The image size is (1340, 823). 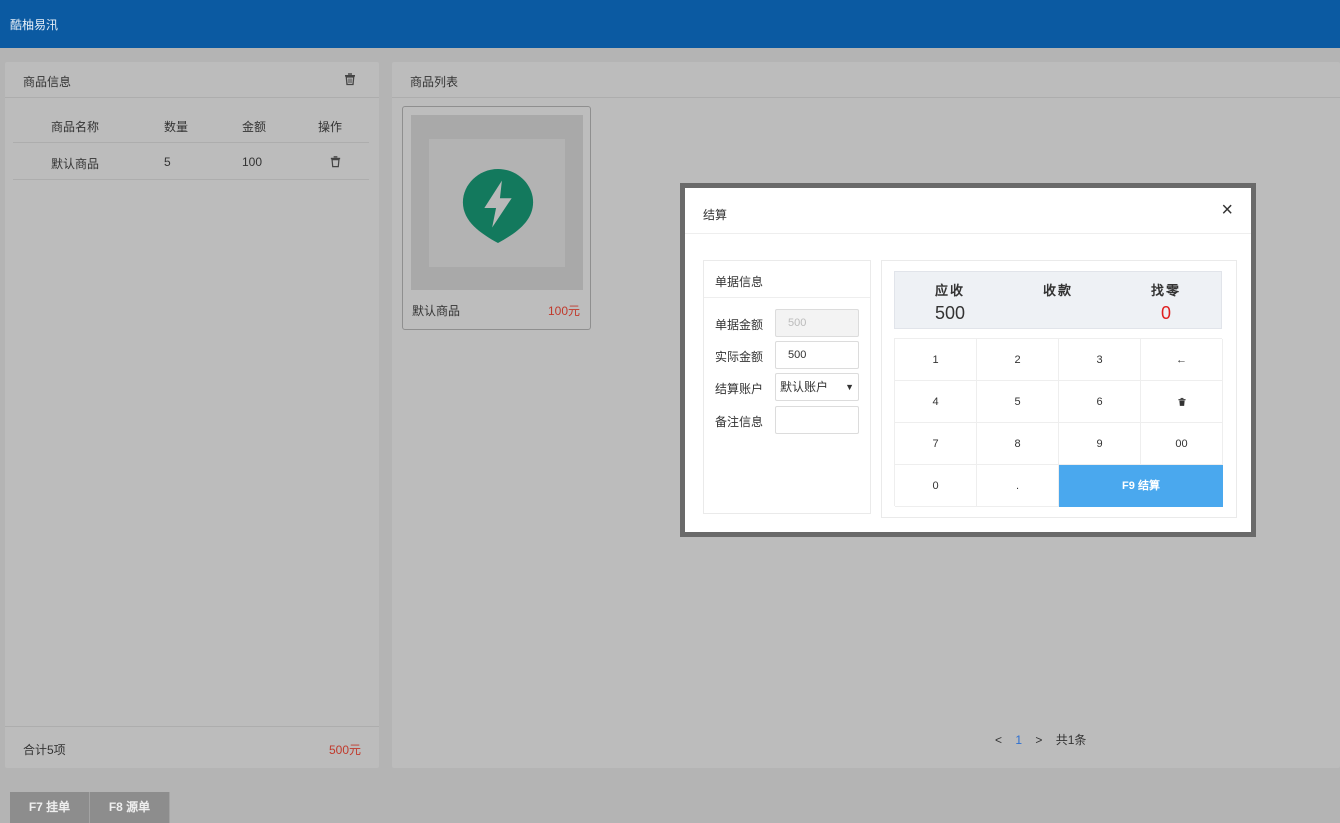 I want to click on due-label: 应收, so click(x=950, y=290).